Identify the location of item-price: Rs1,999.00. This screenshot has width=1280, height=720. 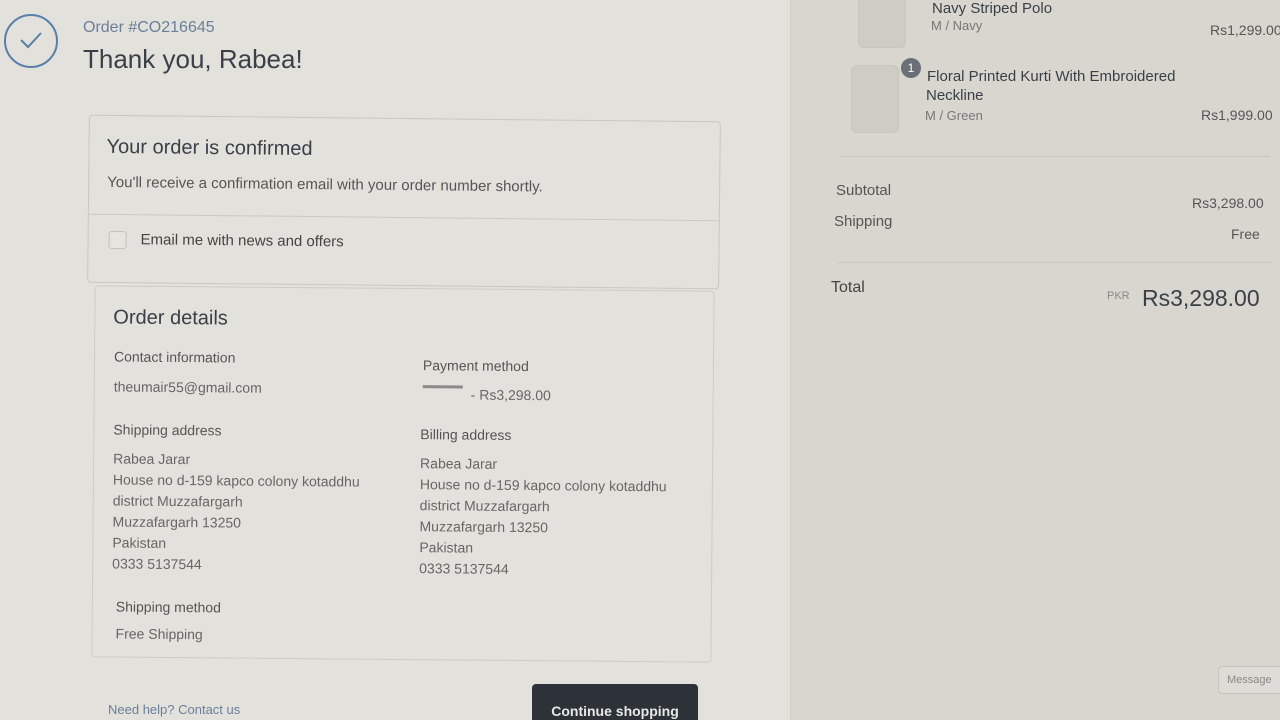
(1237, 115).